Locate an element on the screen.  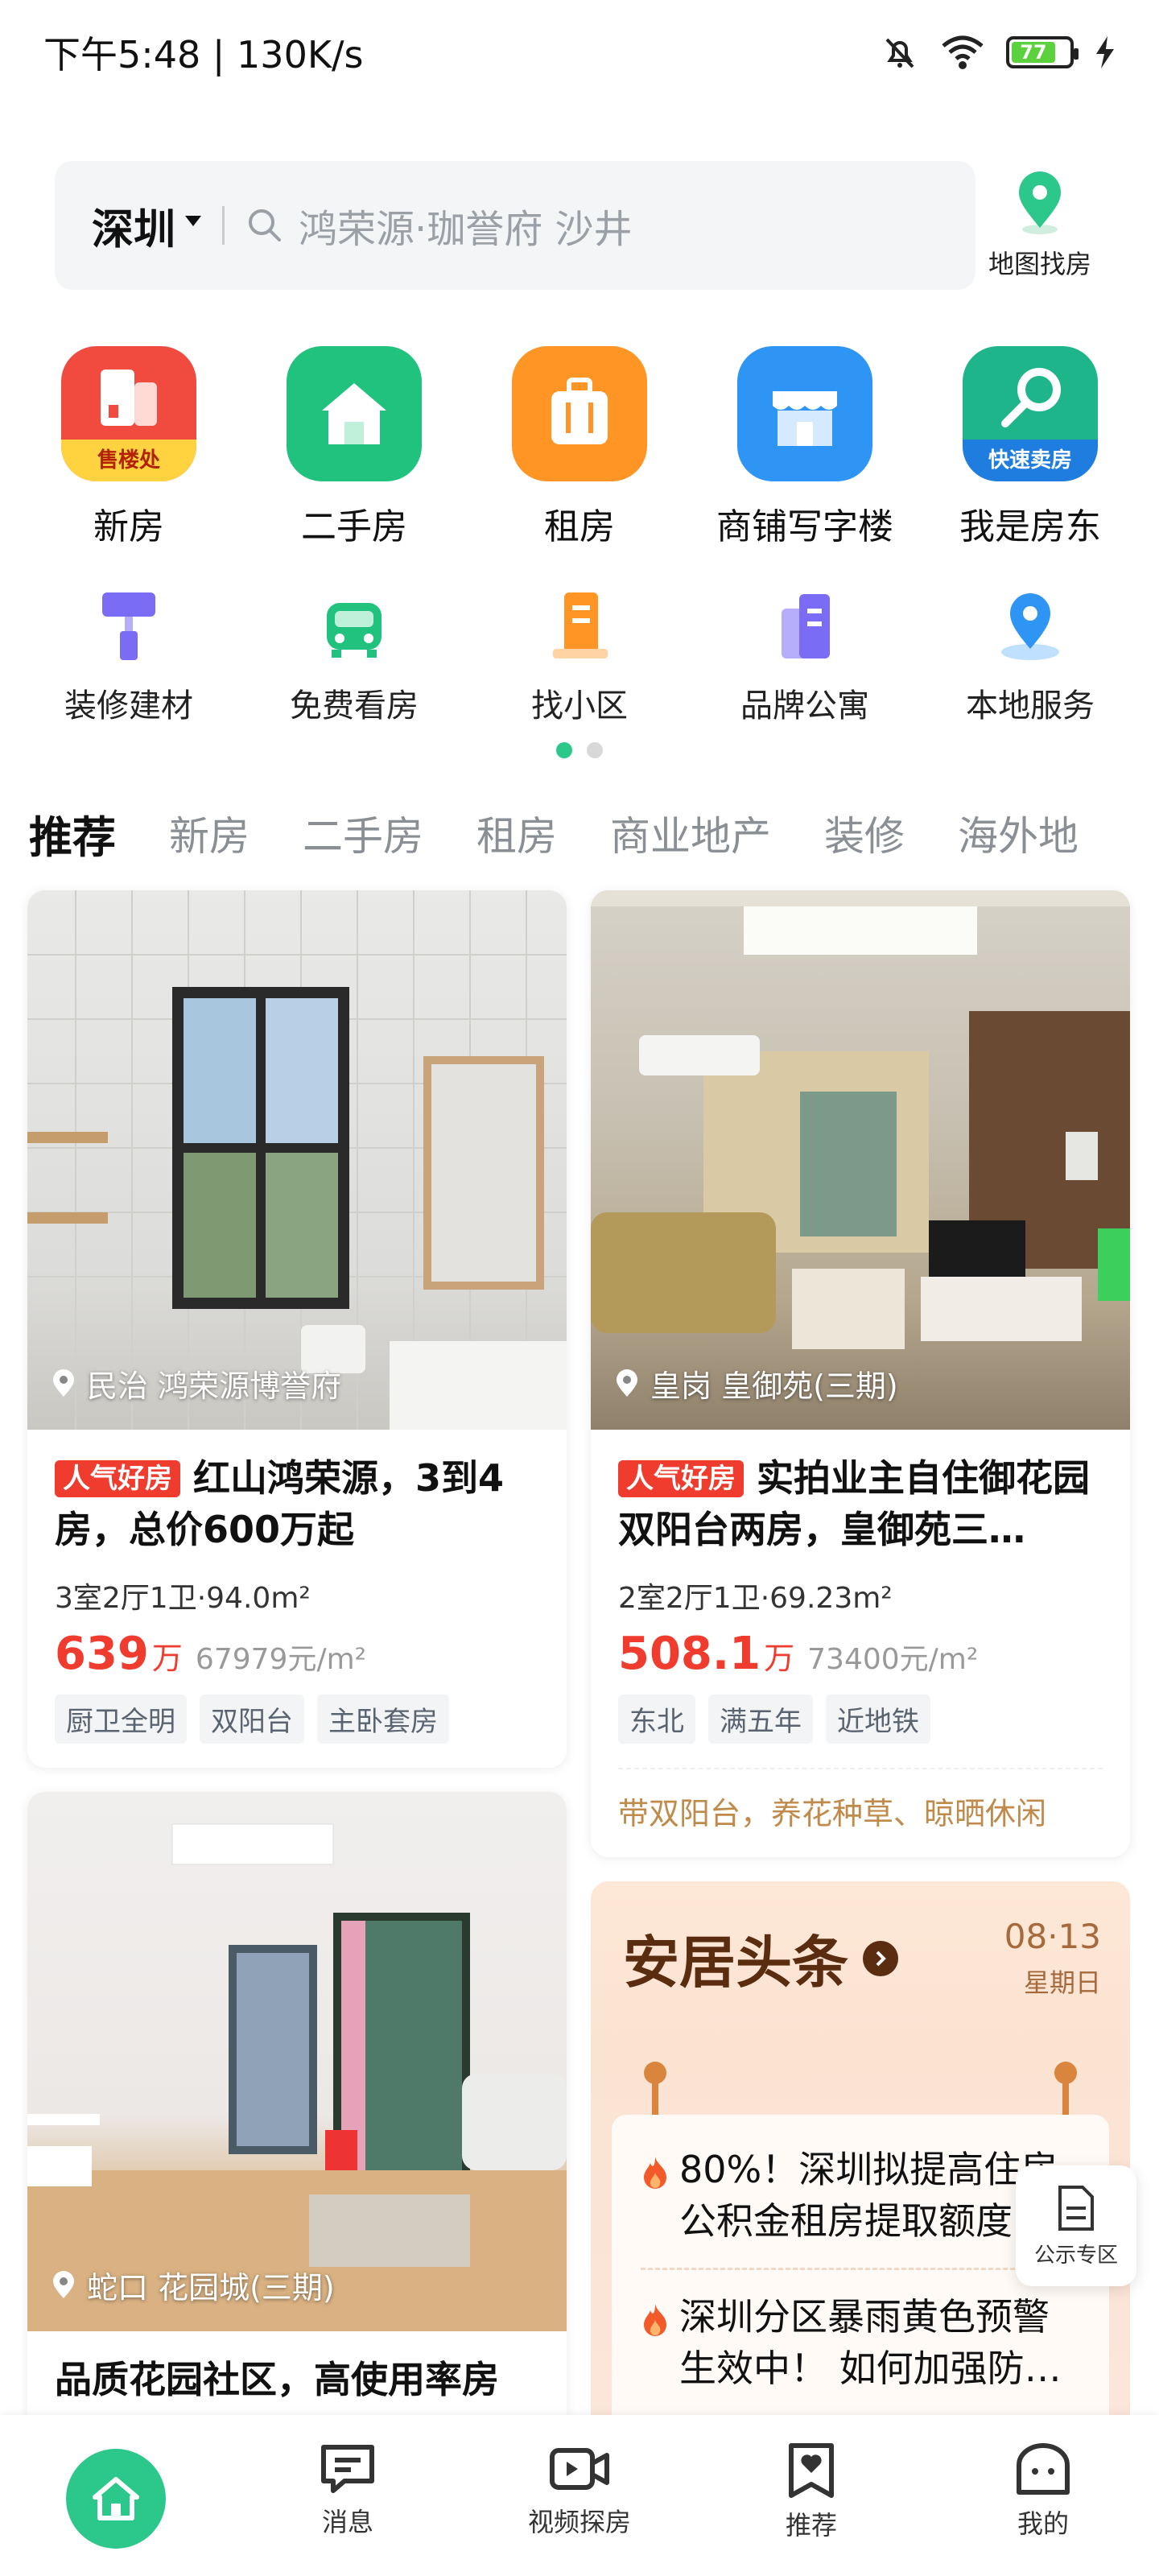
tab-decoration: 装修 is located at coordinates (864, 833).